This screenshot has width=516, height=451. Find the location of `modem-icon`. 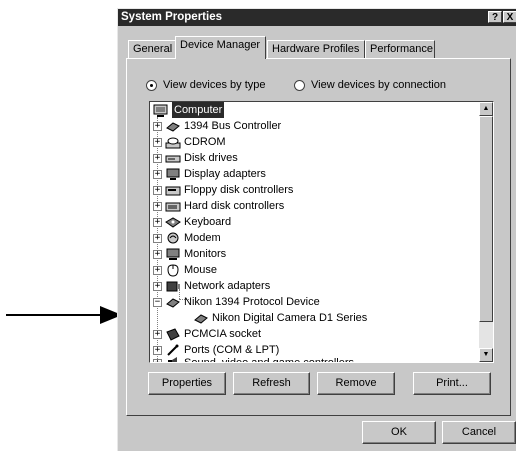

modem-icon is located at coordinates (173, 237).